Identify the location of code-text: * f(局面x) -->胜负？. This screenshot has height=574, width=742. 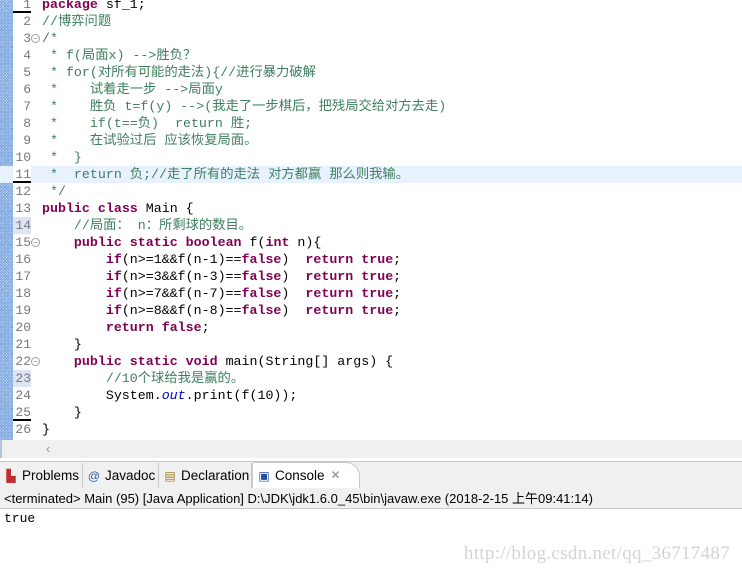
(119, 55).